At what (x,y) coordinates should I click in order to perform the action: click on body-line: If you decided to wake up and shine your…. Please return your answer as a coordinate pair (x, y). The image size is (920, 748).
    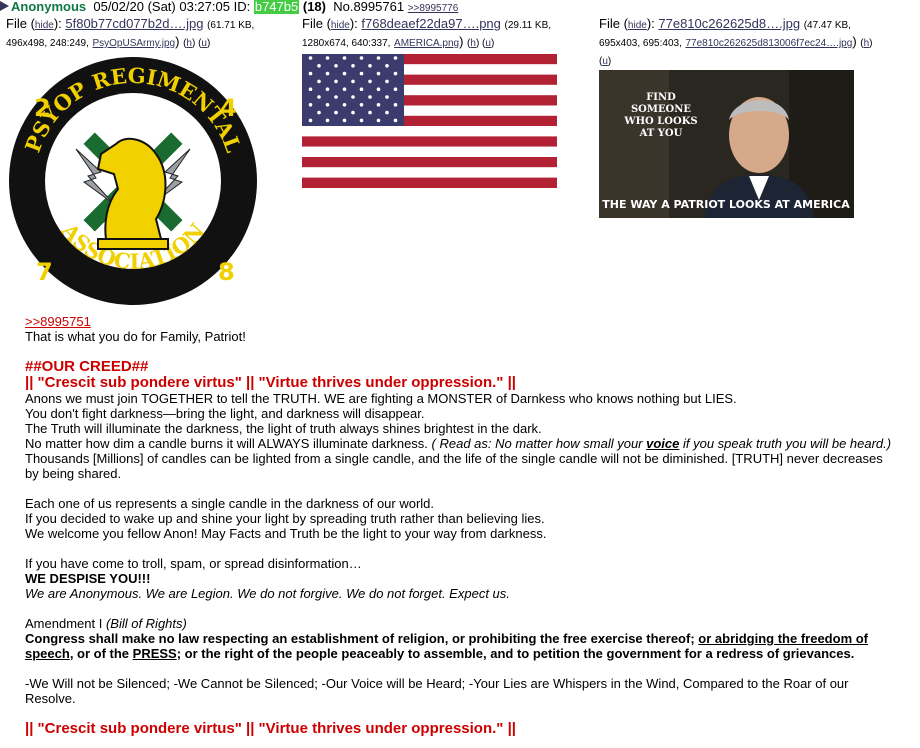
    Looking at the image, I should click on (285, 518).